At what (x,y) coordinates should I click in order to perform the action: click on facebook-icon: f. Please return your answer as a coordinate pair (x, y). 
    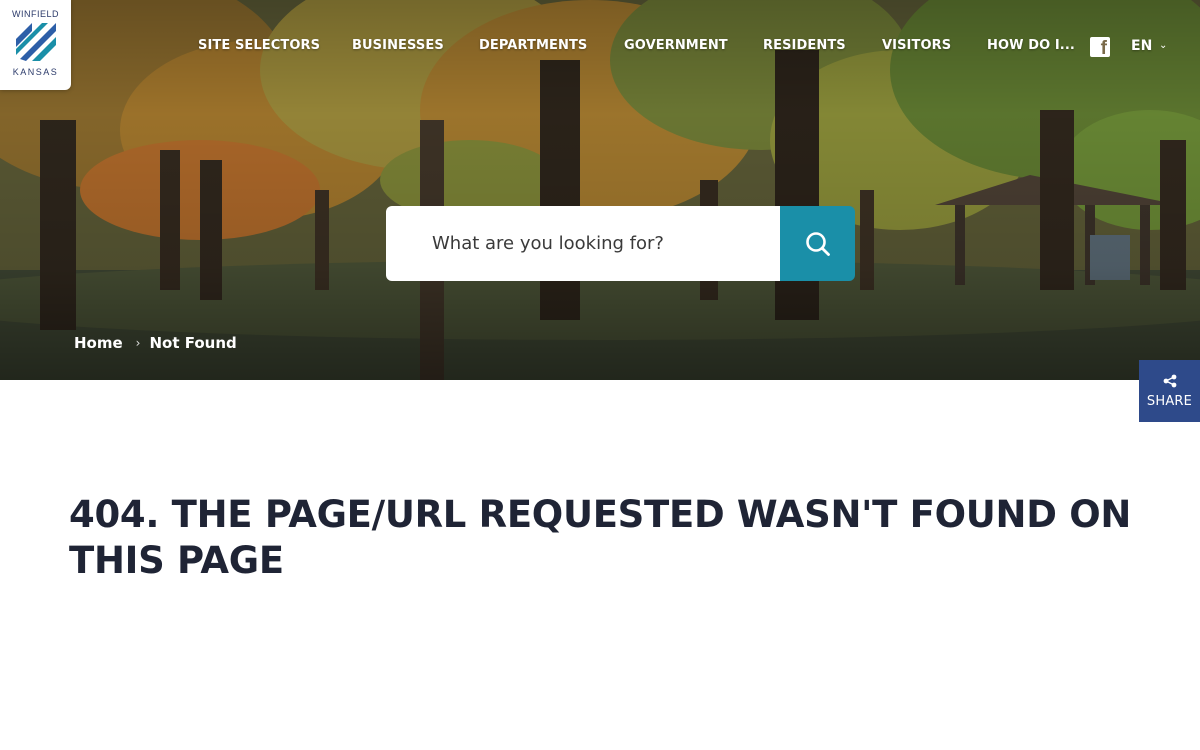
    Looking at the image, I should click on (1100, 47).